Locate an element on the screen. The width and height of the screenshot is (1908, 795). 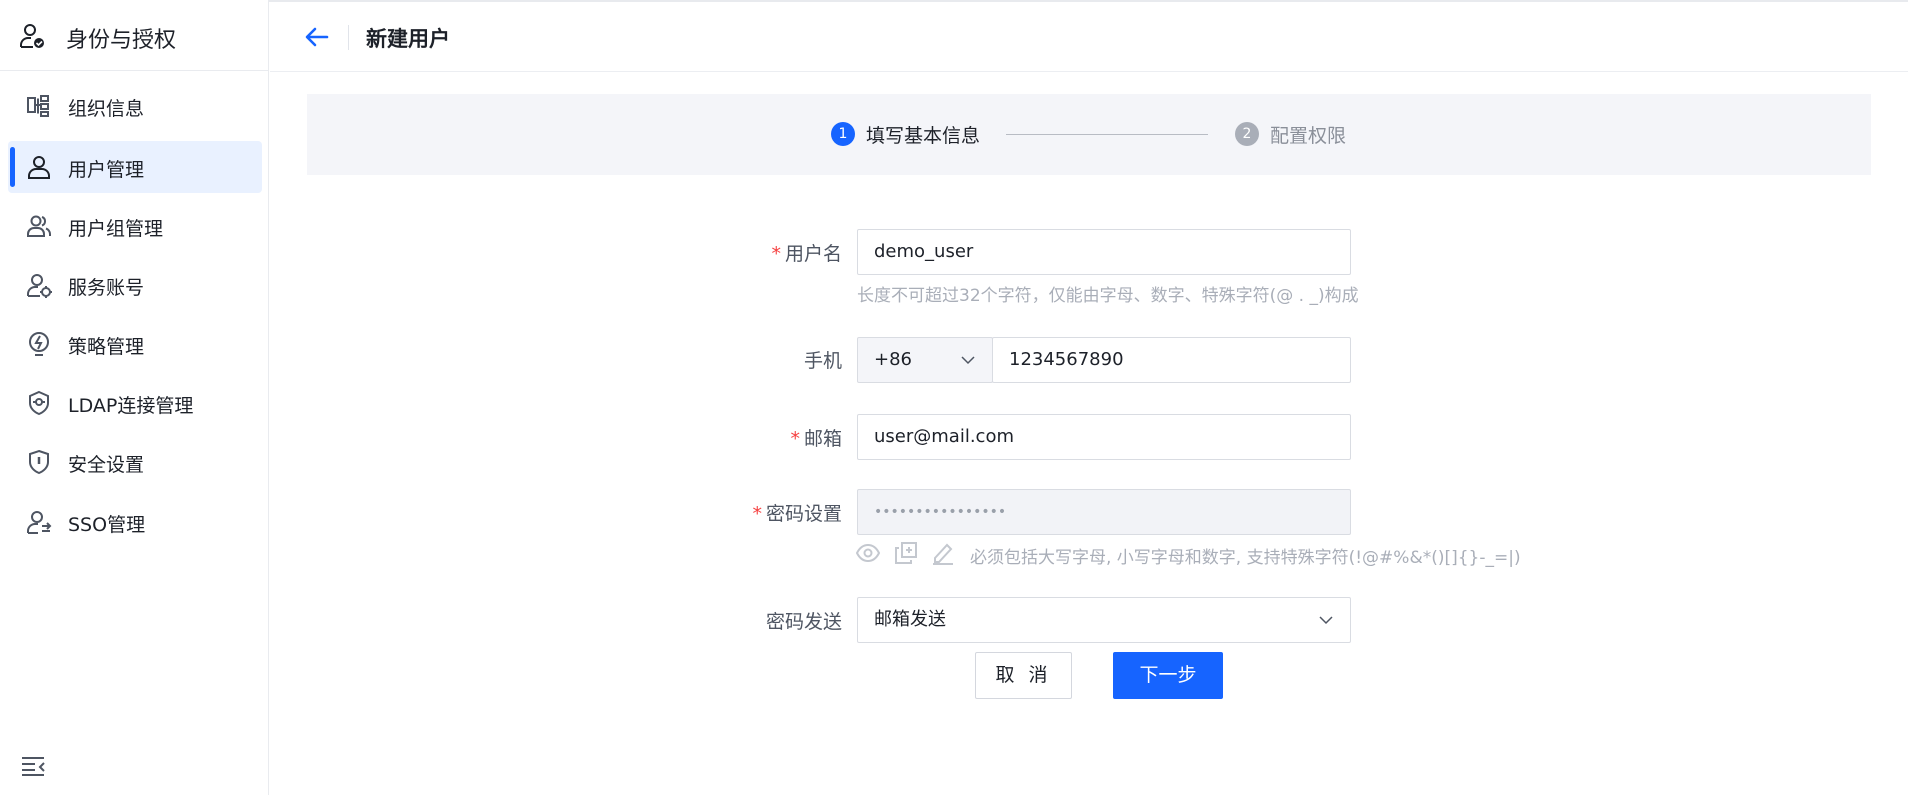
page-header: 新建用户 is located at coordinates (1089, 36).